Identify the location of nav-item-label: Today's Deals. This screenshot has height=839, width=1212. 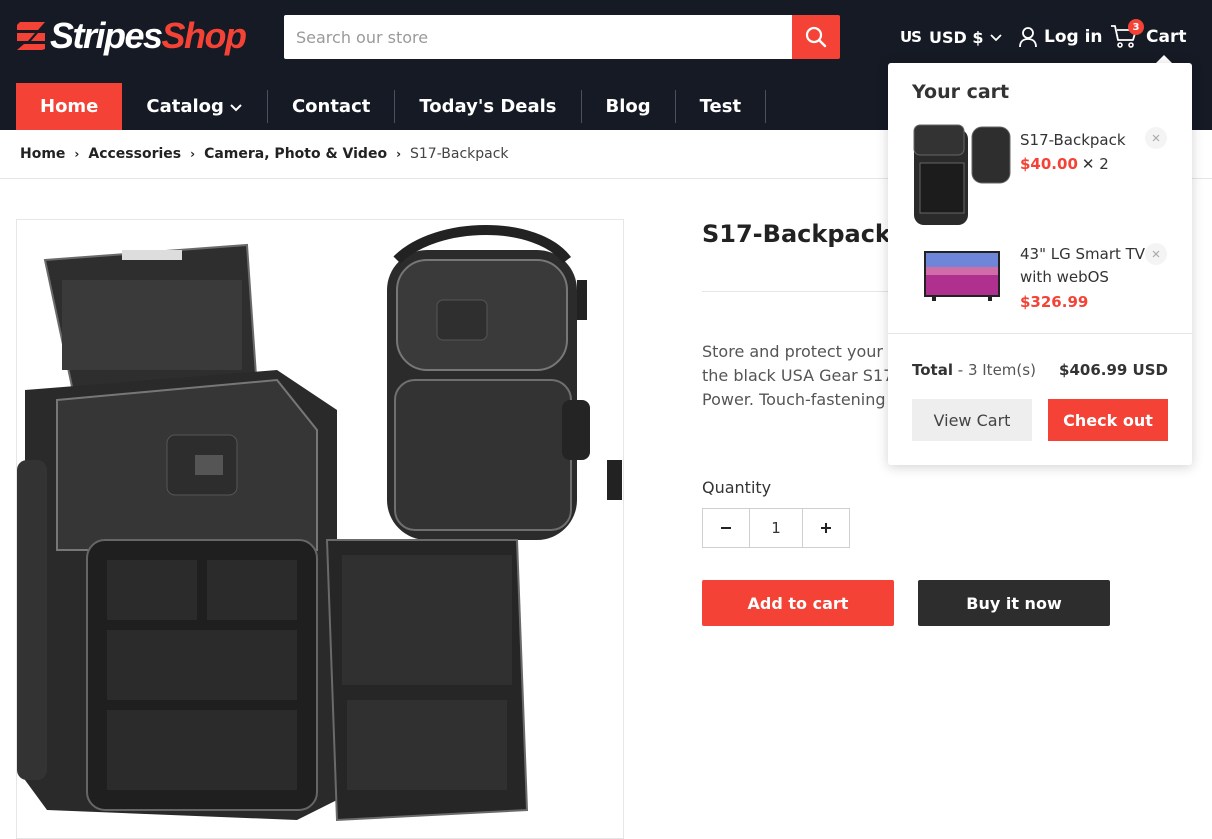
(488, 106).